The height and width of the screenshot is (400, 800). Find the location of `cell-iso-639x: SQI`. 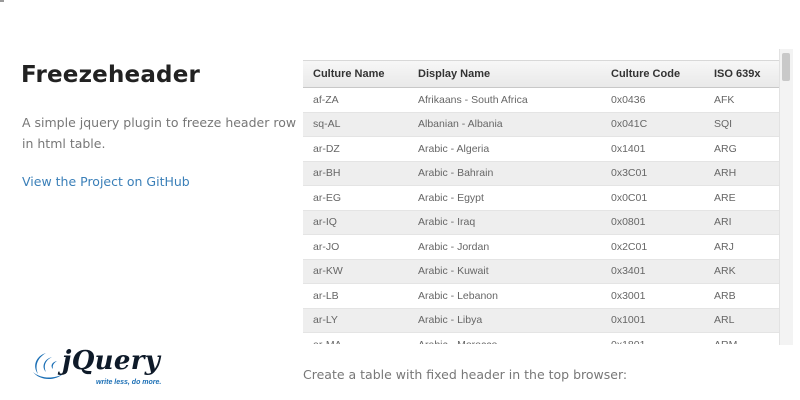

cell-iso-639x: SQI is located at coordinates (741, 124).